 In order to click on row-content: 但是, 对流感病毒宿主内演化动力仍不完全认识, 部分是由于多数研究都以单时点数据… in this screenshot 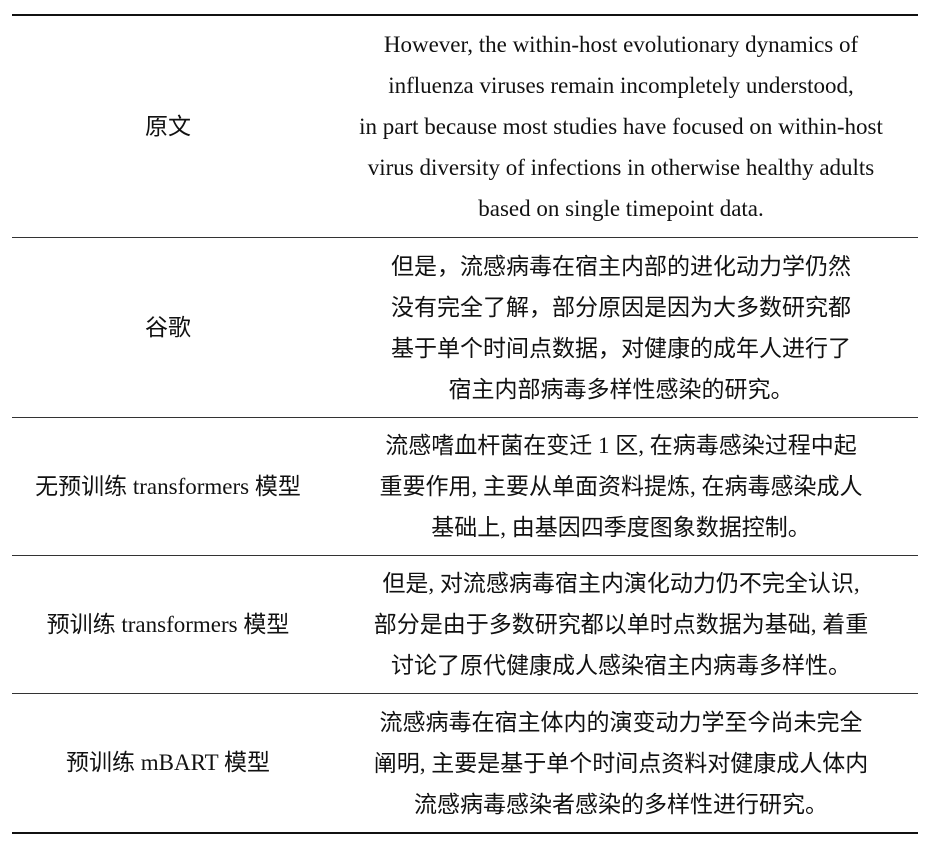, I will do `click(621, 624)`.